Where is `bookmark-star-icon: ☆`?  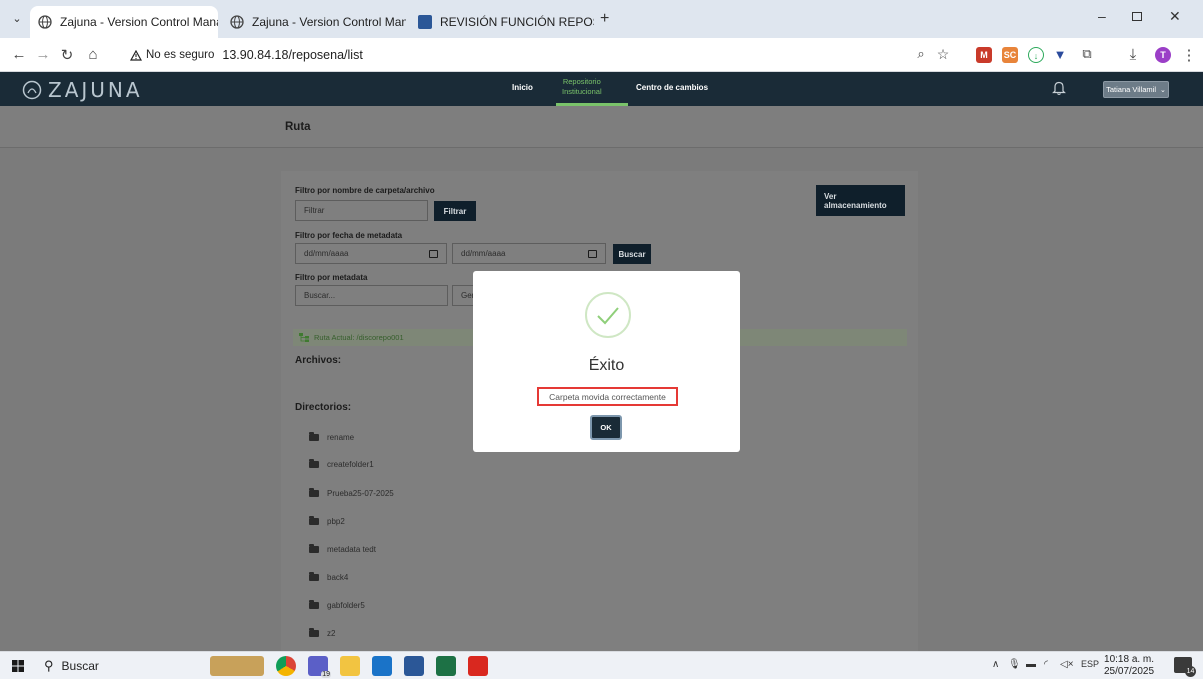
bookmark-star-icon: ☆ is located at coordinates (943, 54).